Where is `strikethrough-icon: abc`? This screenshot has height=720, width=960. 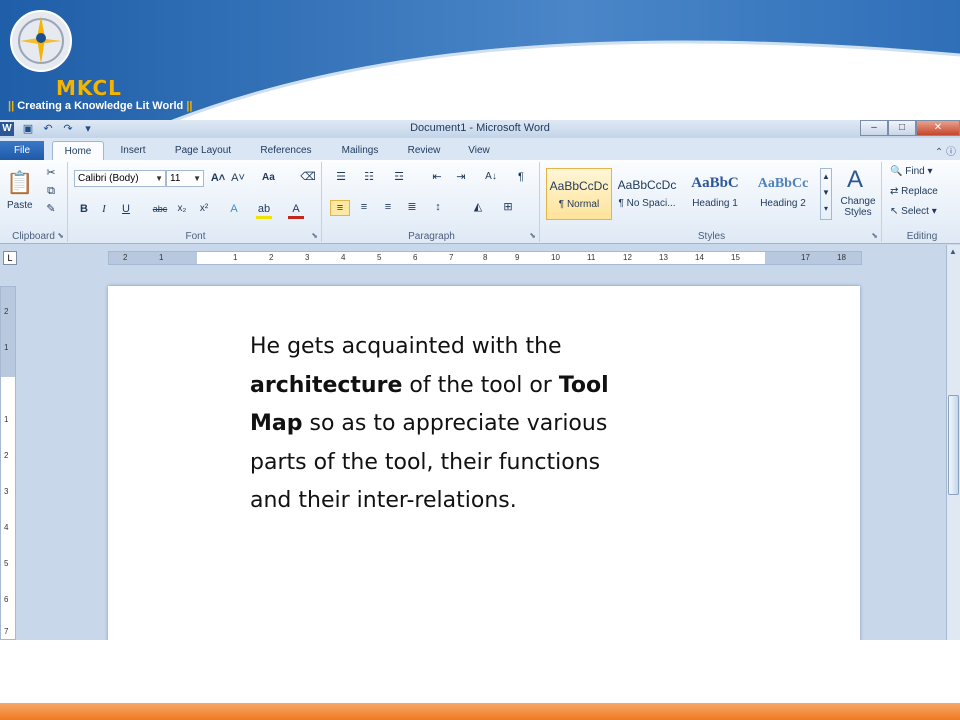 strikethrough-icon: abc is located at coordinates (160, 209).